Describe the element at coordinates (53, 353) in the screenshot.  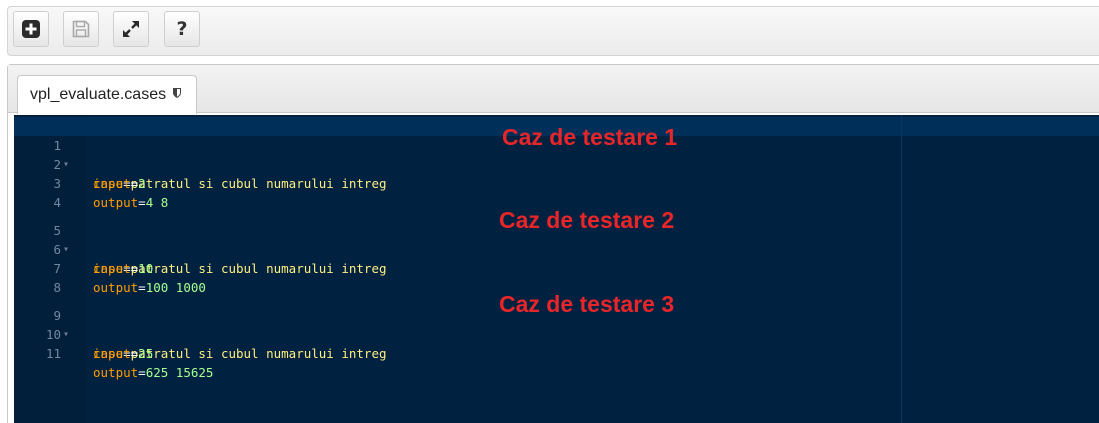
I see `line-number: 11` at that location.